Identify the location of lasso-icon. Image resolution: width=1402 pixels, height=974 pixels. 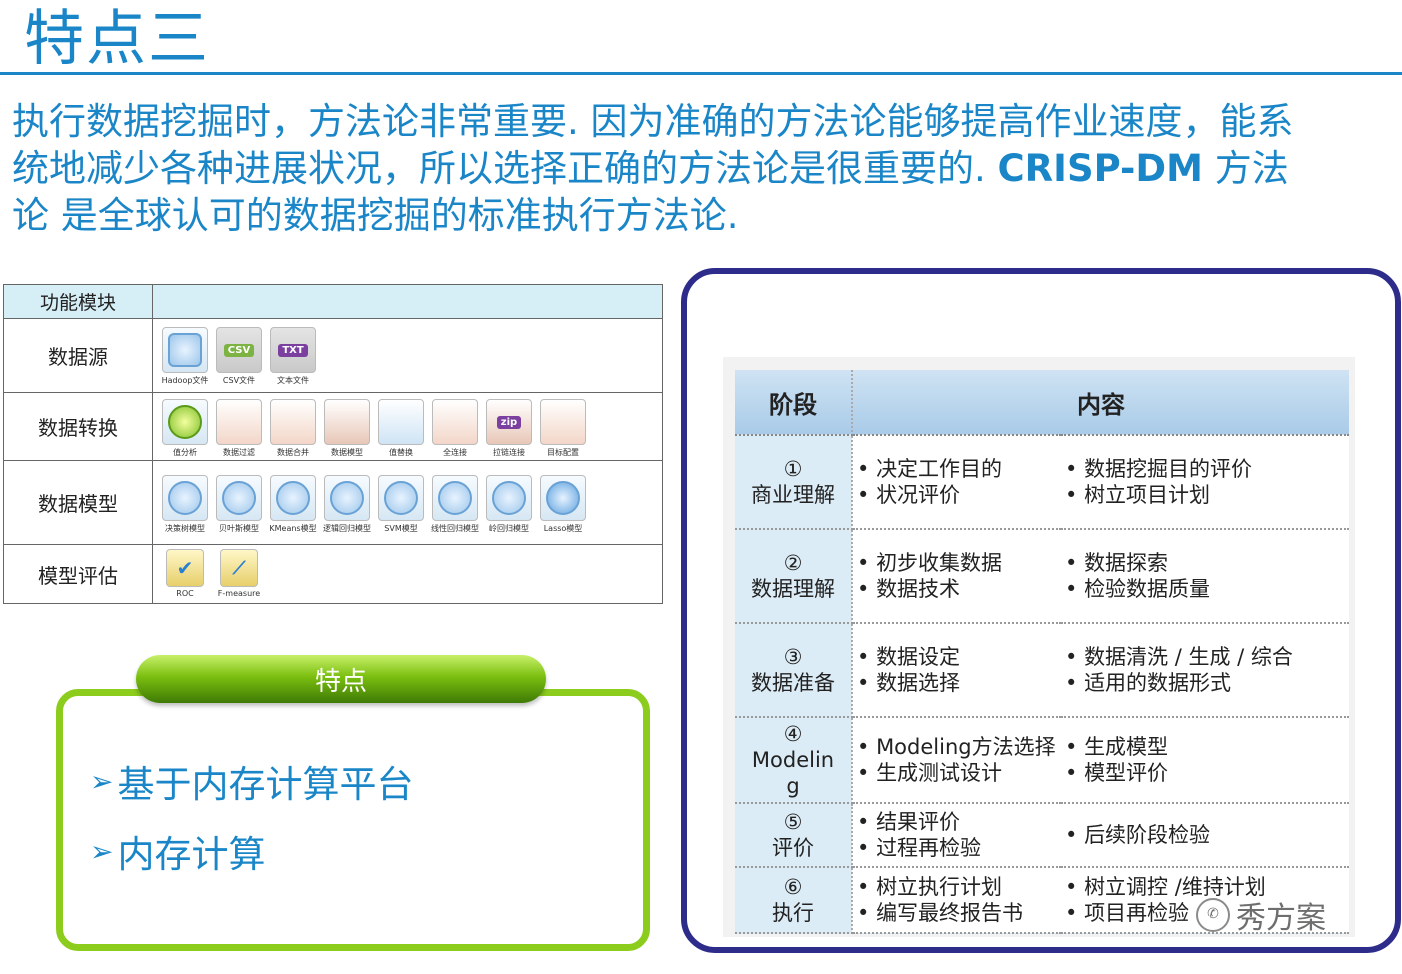
(563, 498).